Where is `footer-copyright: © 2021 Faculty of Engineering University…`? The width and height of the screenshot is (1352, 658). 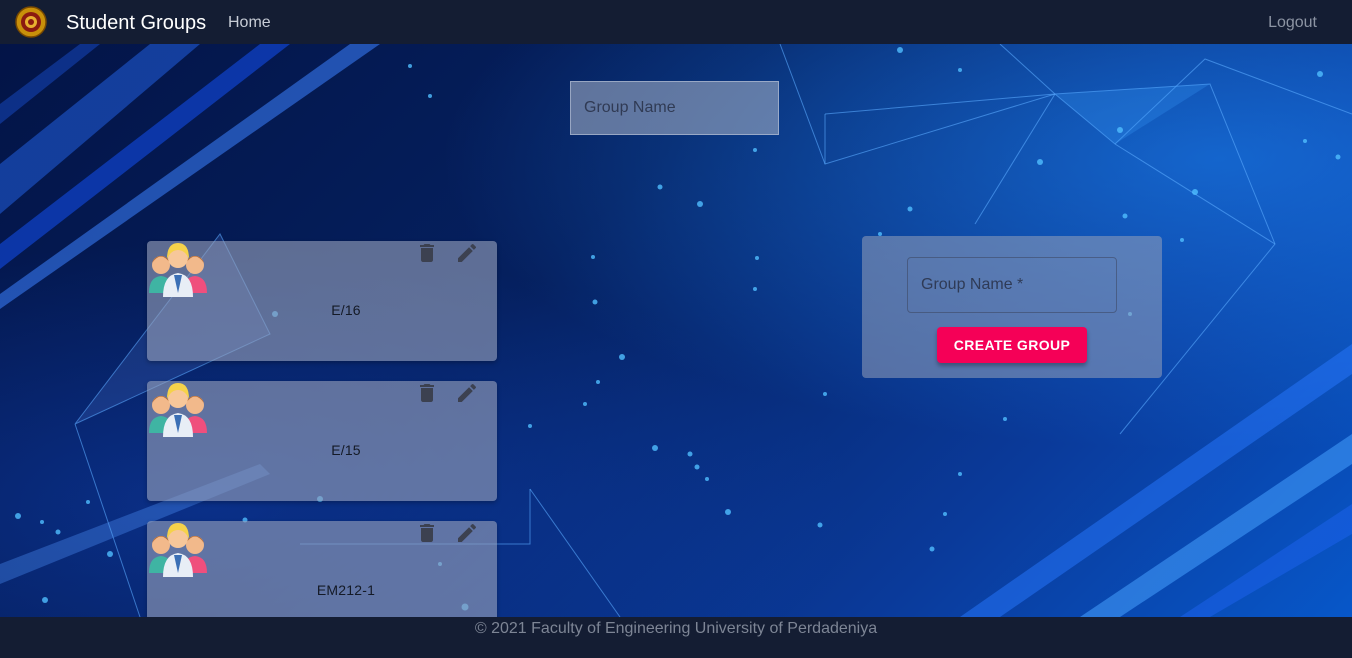 footer-copyright: © 2021 Faculty of Engineering University… is located at coordinates (676, 628).